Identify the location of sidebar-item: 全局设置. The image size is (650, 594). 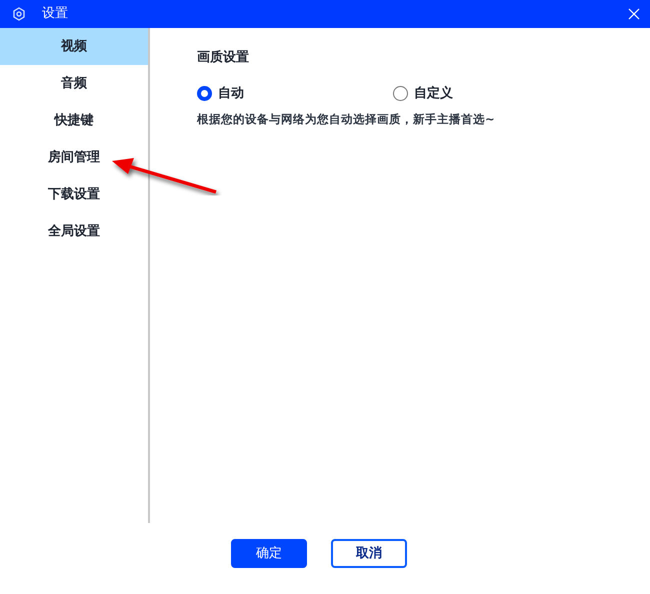
(74, 231).